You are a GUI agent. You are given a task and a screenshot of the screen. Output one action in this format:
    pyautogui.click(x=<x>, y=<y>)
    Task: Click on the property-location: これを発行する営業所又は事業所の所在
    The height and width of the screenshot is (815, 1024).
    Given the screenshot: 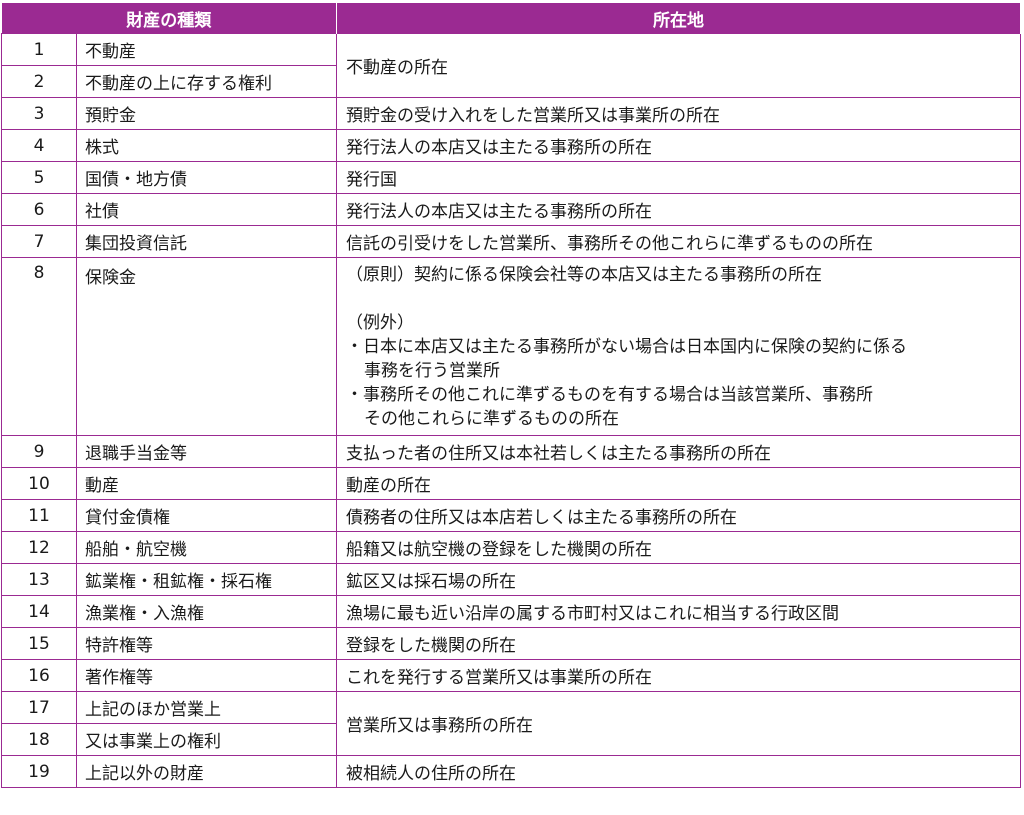 What is the action you would take?
    pyautogui.click(x=678, y=675)
    